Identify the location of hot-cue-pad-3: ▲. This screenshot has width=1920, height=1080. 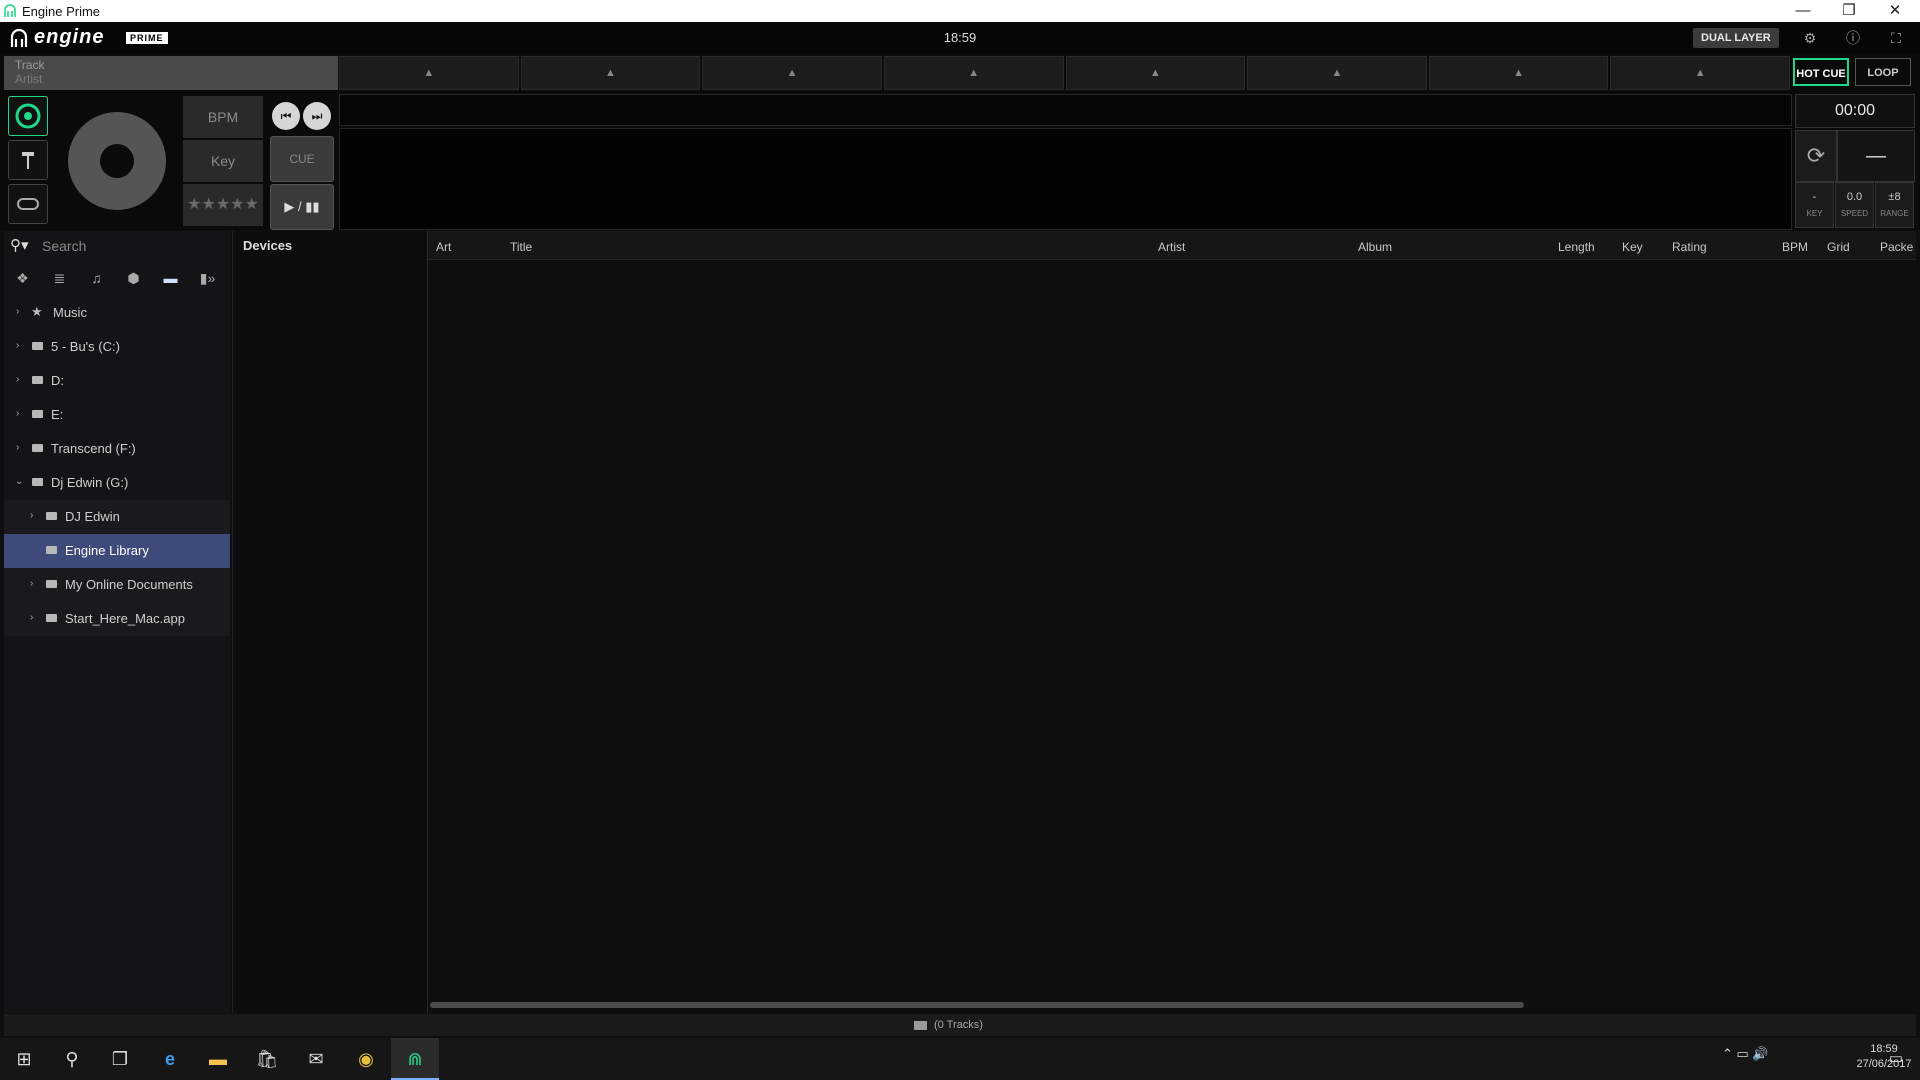
(792, 73).